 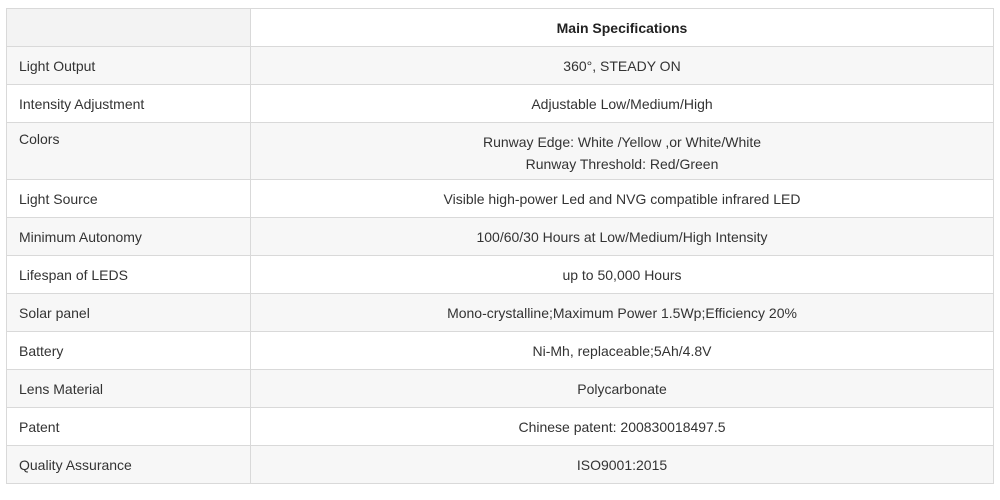 I want to click on spec-value: Polycarbonate, so click(x=622, y=388).